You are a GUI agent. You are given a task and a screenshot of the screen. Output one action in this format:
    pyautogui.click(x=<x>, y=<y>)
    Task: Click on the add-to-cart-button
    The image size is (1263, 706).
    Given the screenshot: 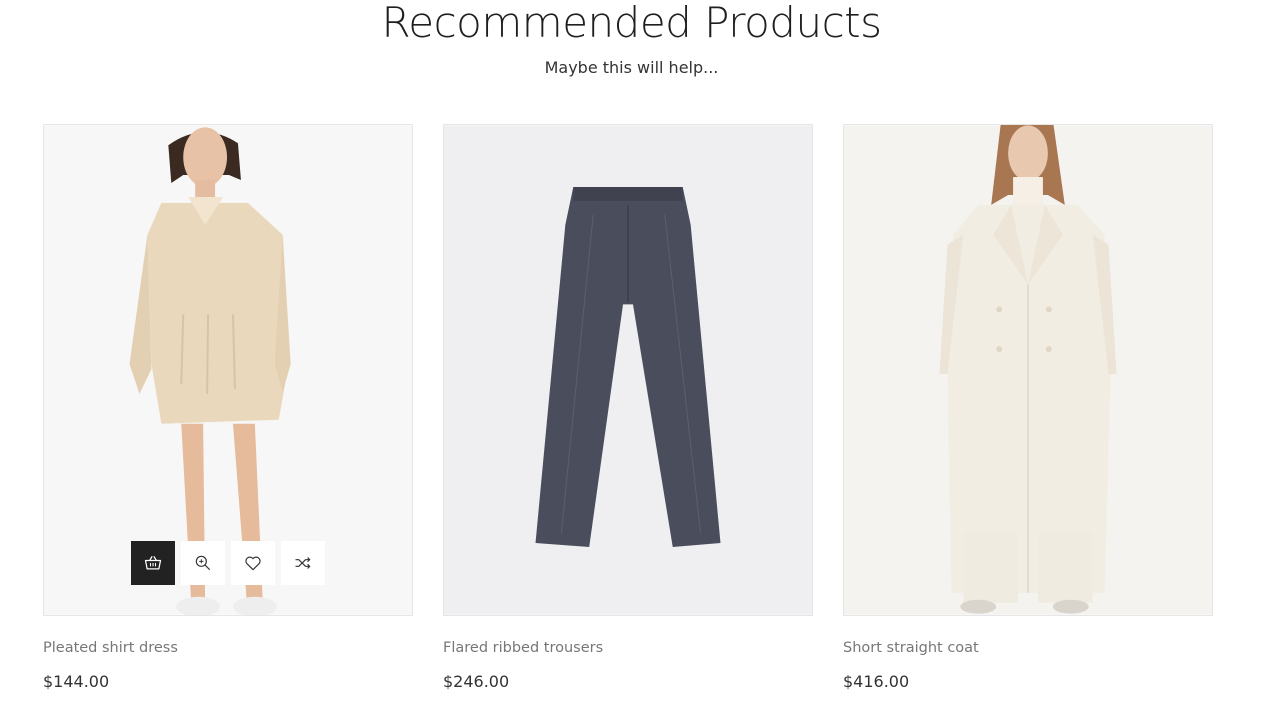 What is the action you would take?
    pyautogui.click(x=153, y=563)
    